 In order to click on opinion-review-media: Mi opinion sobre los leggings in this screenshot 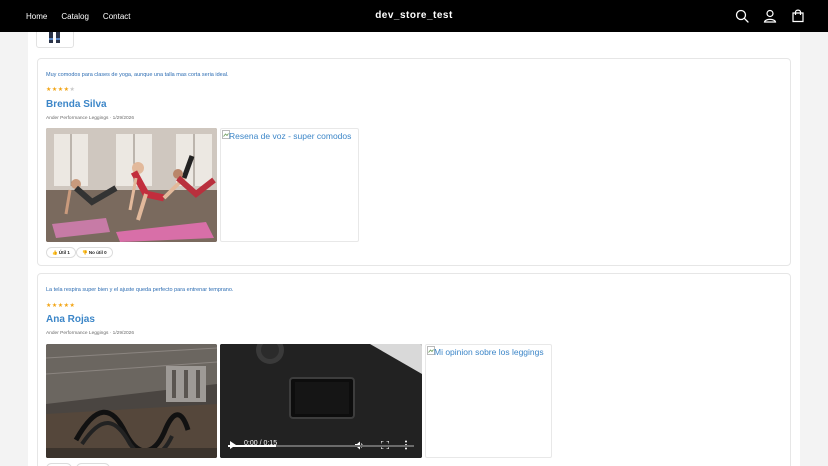, I will do `click(488, 401)`.